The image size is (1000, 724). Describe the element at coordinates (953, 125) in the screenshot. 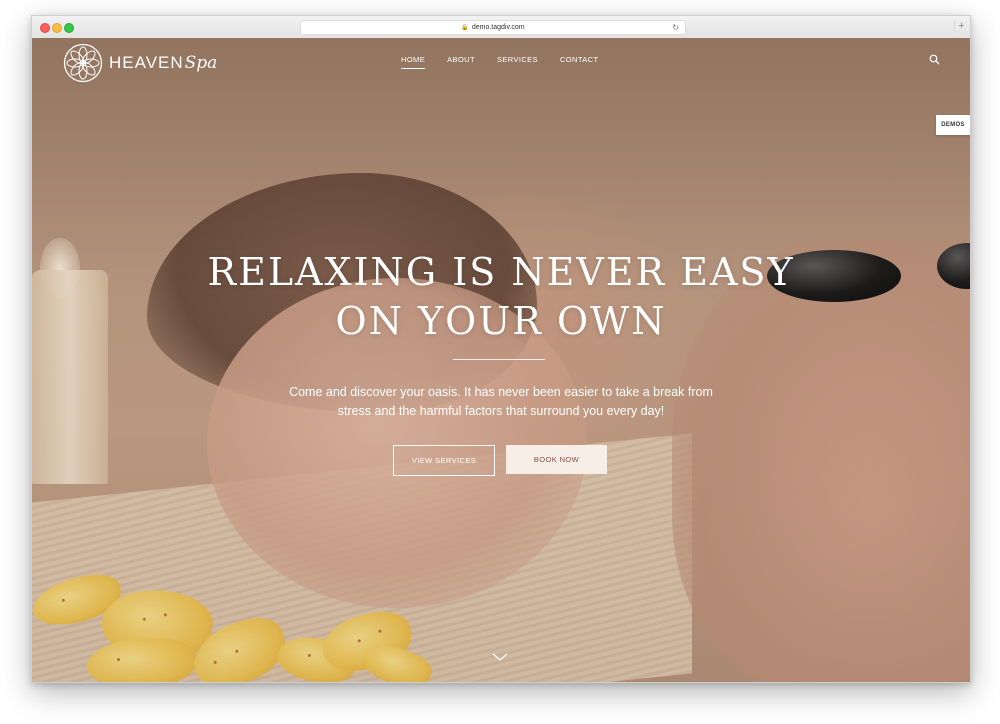

I see `demos-button: DEMOS` at that location.